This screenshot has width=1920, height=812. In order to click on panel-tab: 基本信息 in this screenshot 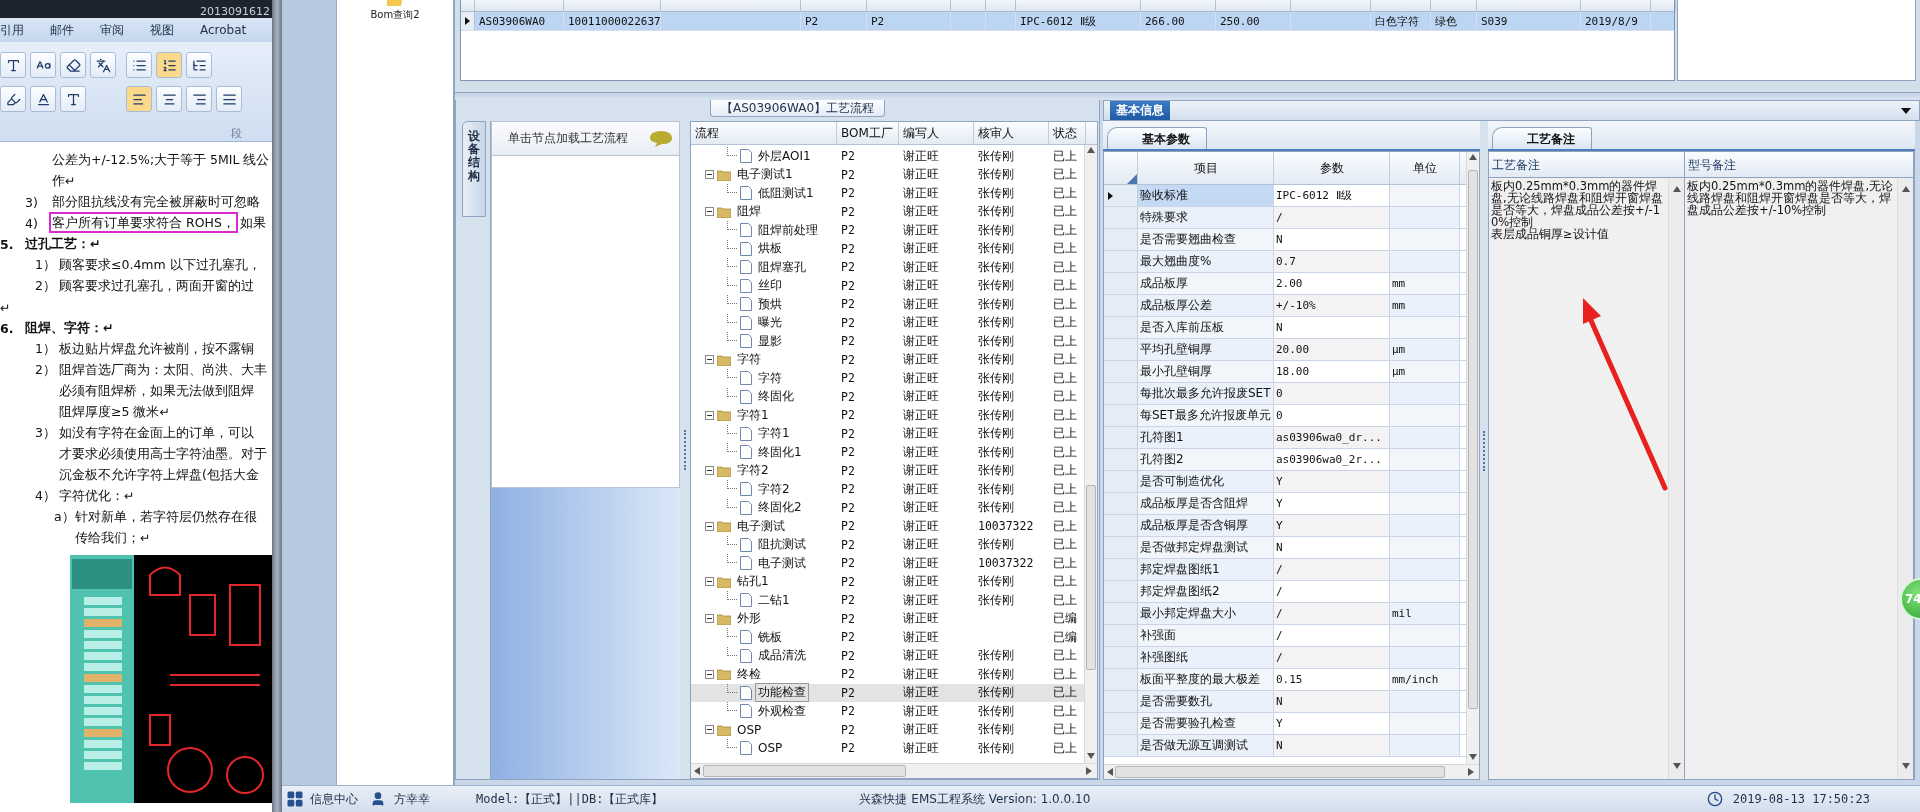, I will do `click(1140, 110)`.